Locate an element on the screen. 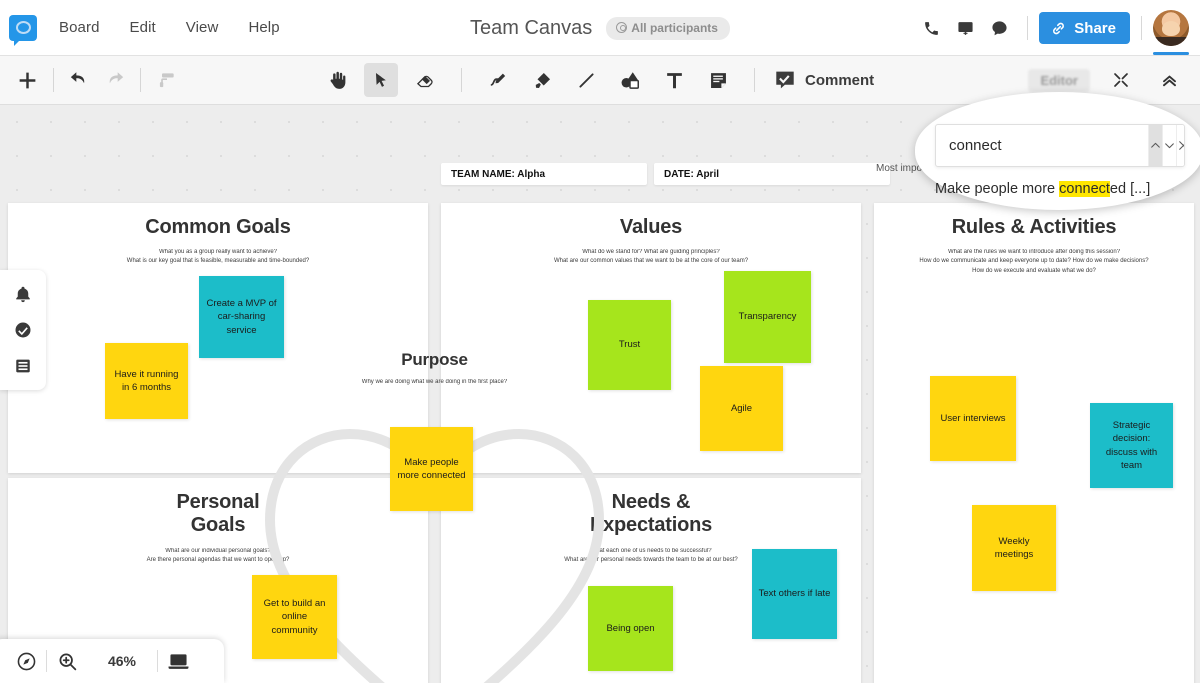 Image resolution: width=1200 pixels, height=683 pixels. search-bar is located at coordinates (1060, 145).